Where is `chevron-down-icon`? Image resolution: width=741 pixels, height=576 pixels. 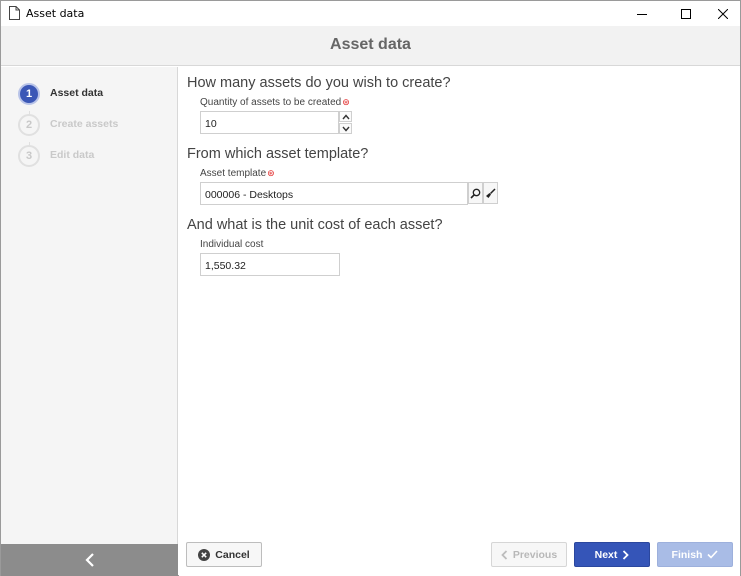 chevron-down-icon is located at coordinates (345, 129).